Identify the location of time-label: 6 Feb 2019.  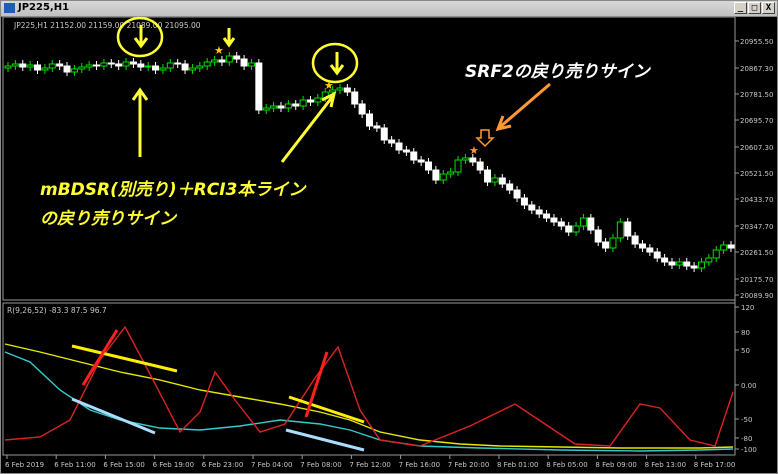
(24, 465).